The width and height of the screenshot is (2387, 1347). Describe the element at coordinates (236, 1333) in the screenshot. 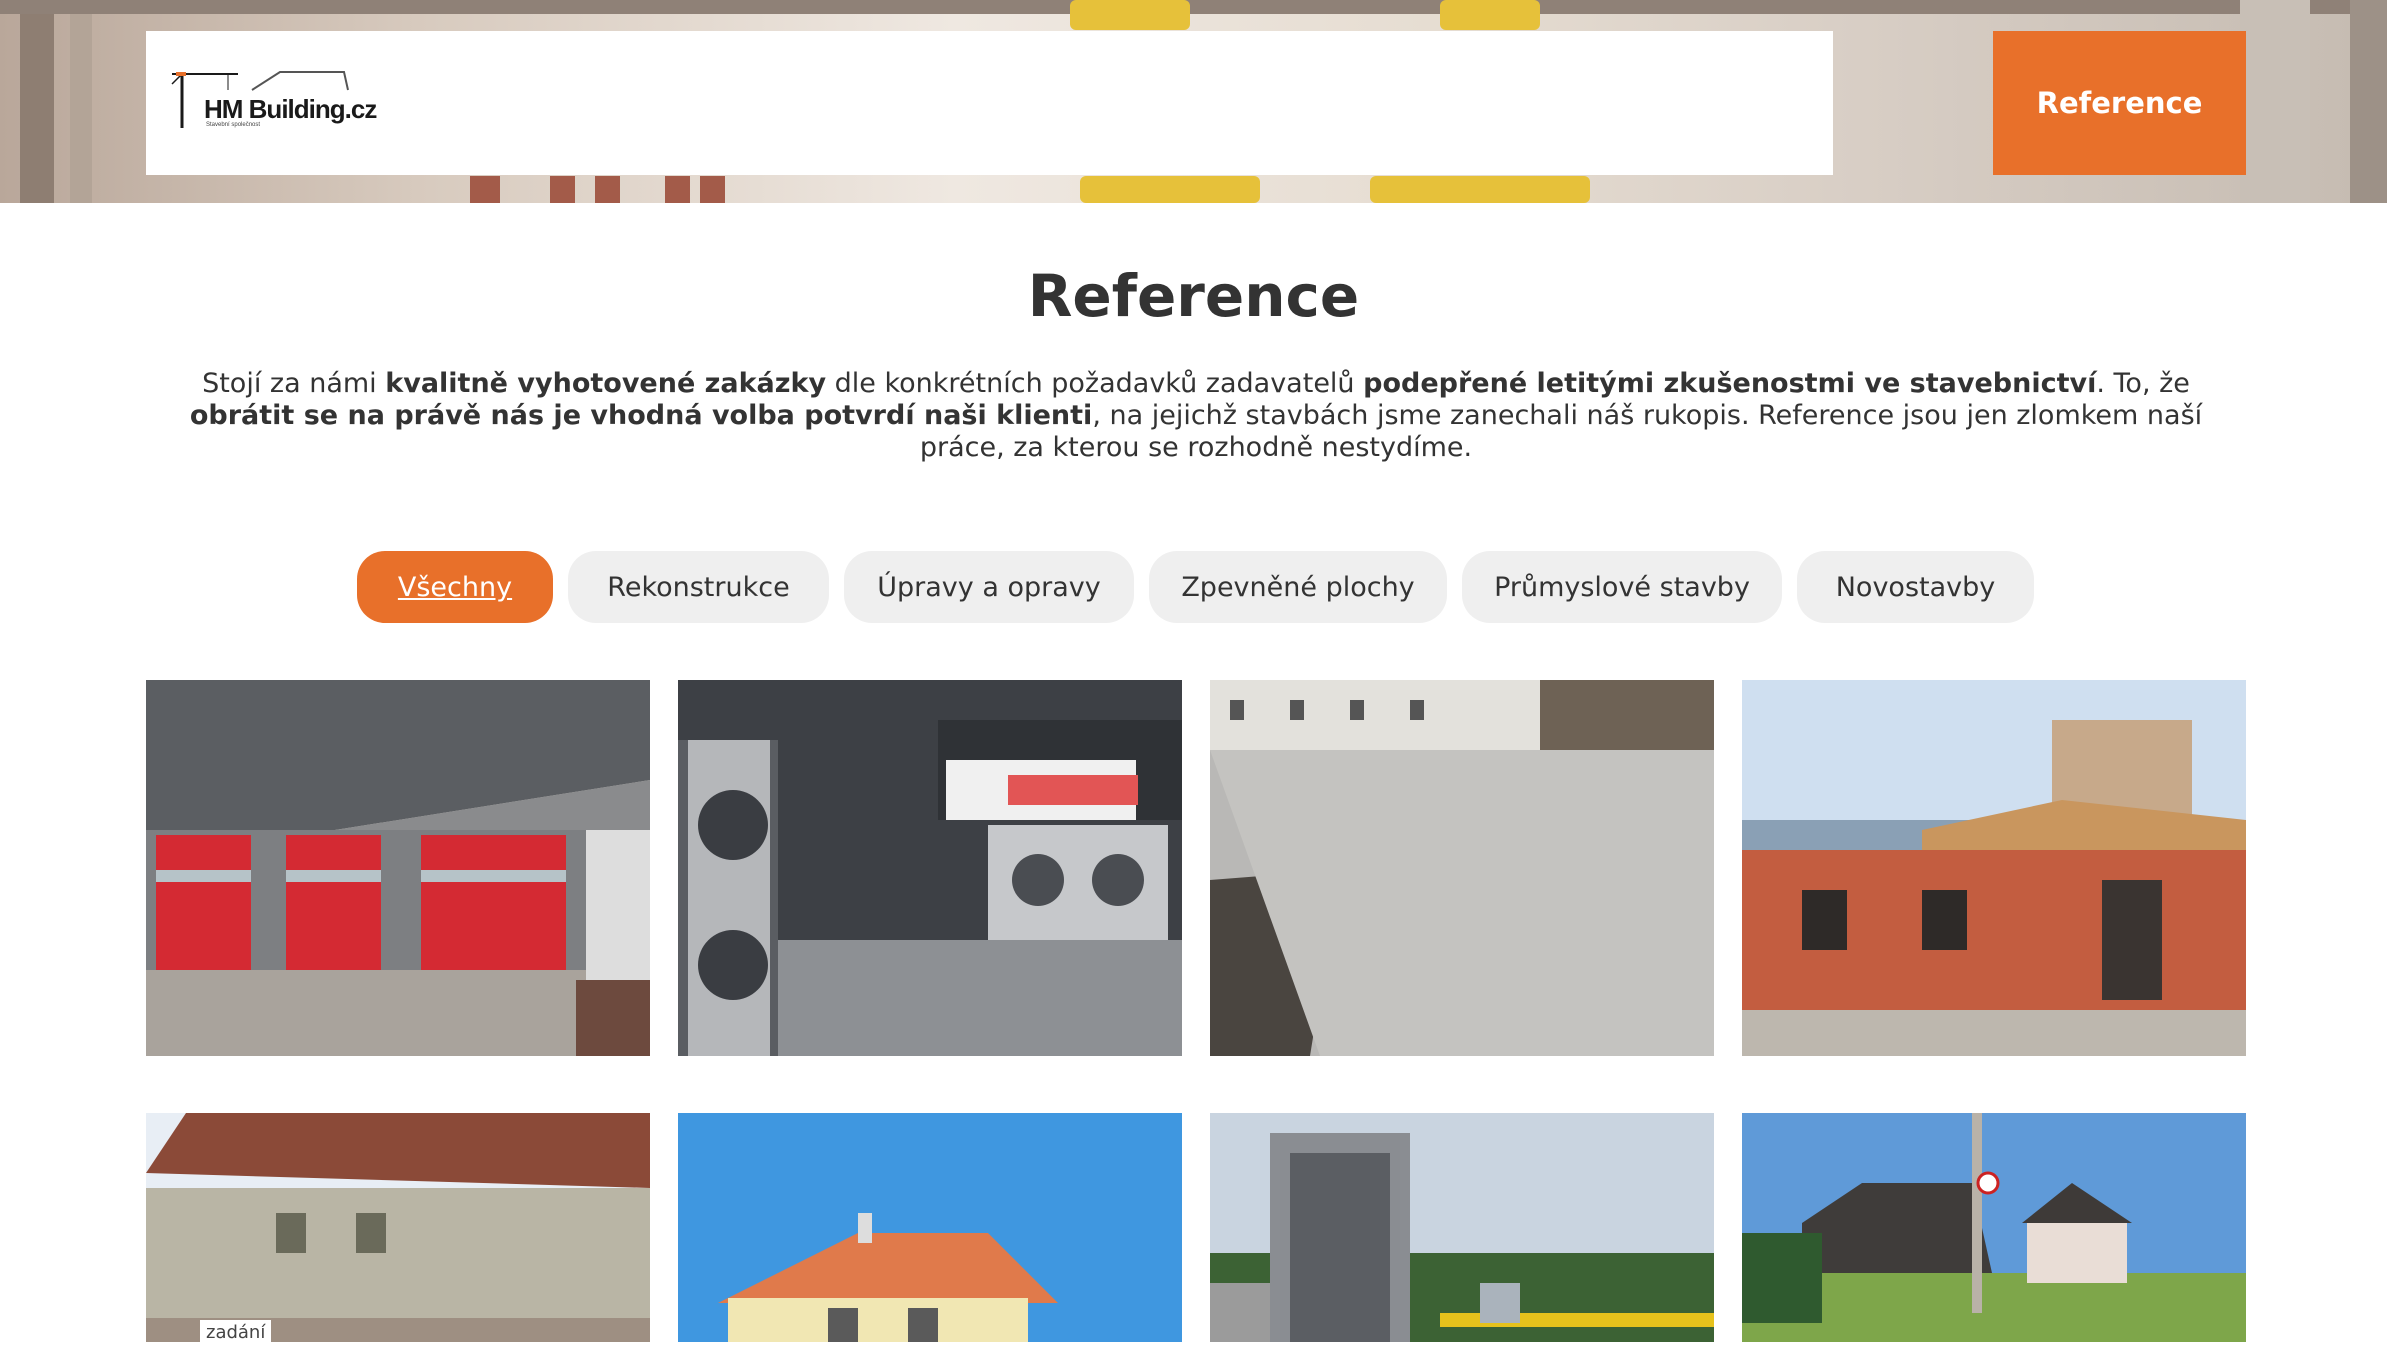

I see `tile-caption: zadání` at that location.